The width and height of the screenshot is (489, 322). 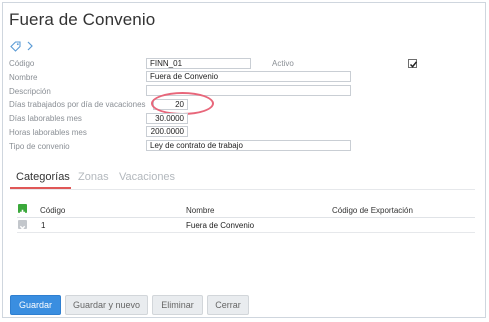 What do you see at coordinates (372, 210) in the screenshot?
I see `column-header-exportacion: Código de Exportación` at bounding box center [372, 210].